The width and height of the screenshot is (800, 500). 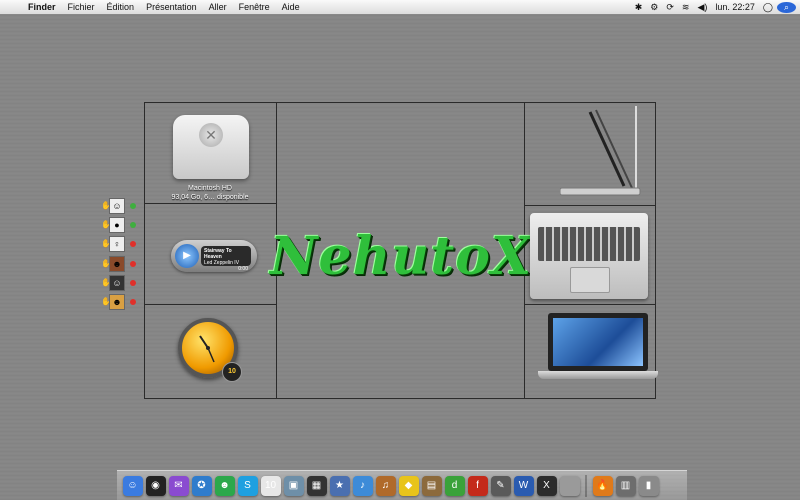 What do you see at coordinates (768, 7) in the screenshot?
I see `user-icon: ◯` at bounding box center [768, 7].